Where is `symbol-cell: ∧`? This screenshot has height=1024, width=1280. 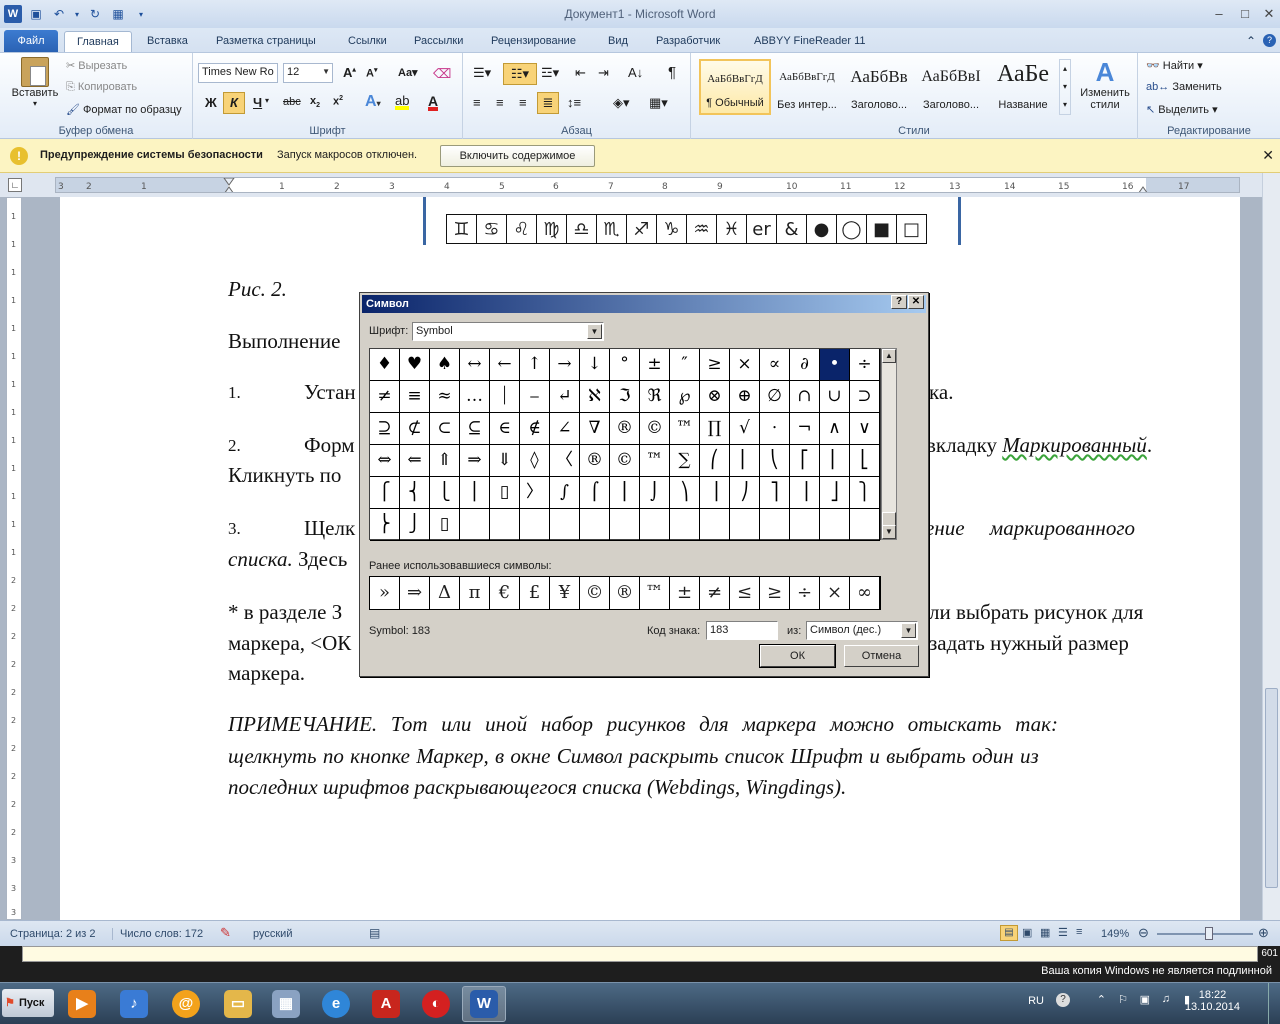 symbol-cell: ∧ is located at coordinates (835, 429).